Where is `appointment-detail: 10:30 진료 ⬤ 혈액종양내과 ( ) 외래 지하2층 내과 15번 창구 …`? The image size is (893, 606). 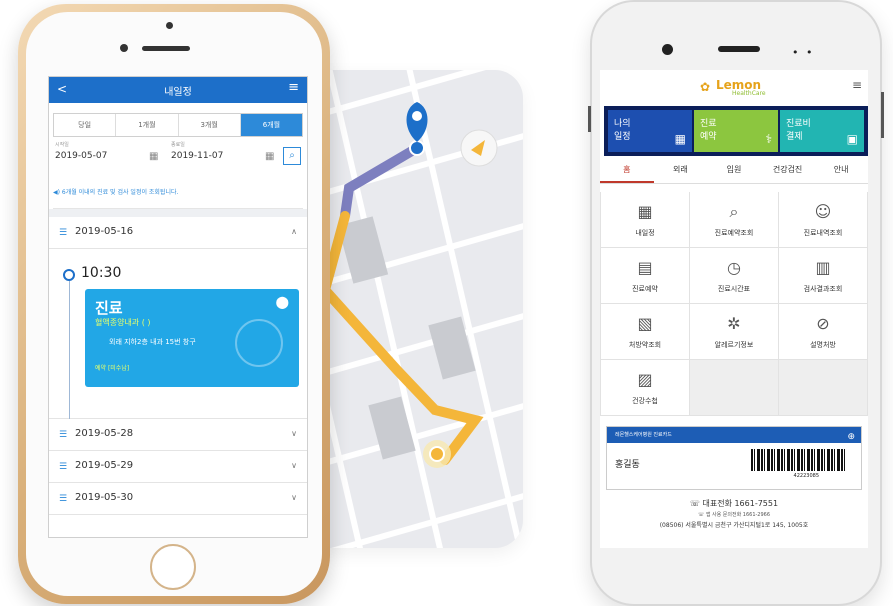 appointment-detail: 10:30 진료 ⬤ 혈액종양내과 ( ) 외래 지하2층 내과 15번 창구 … is located at coordinates (178, 334).